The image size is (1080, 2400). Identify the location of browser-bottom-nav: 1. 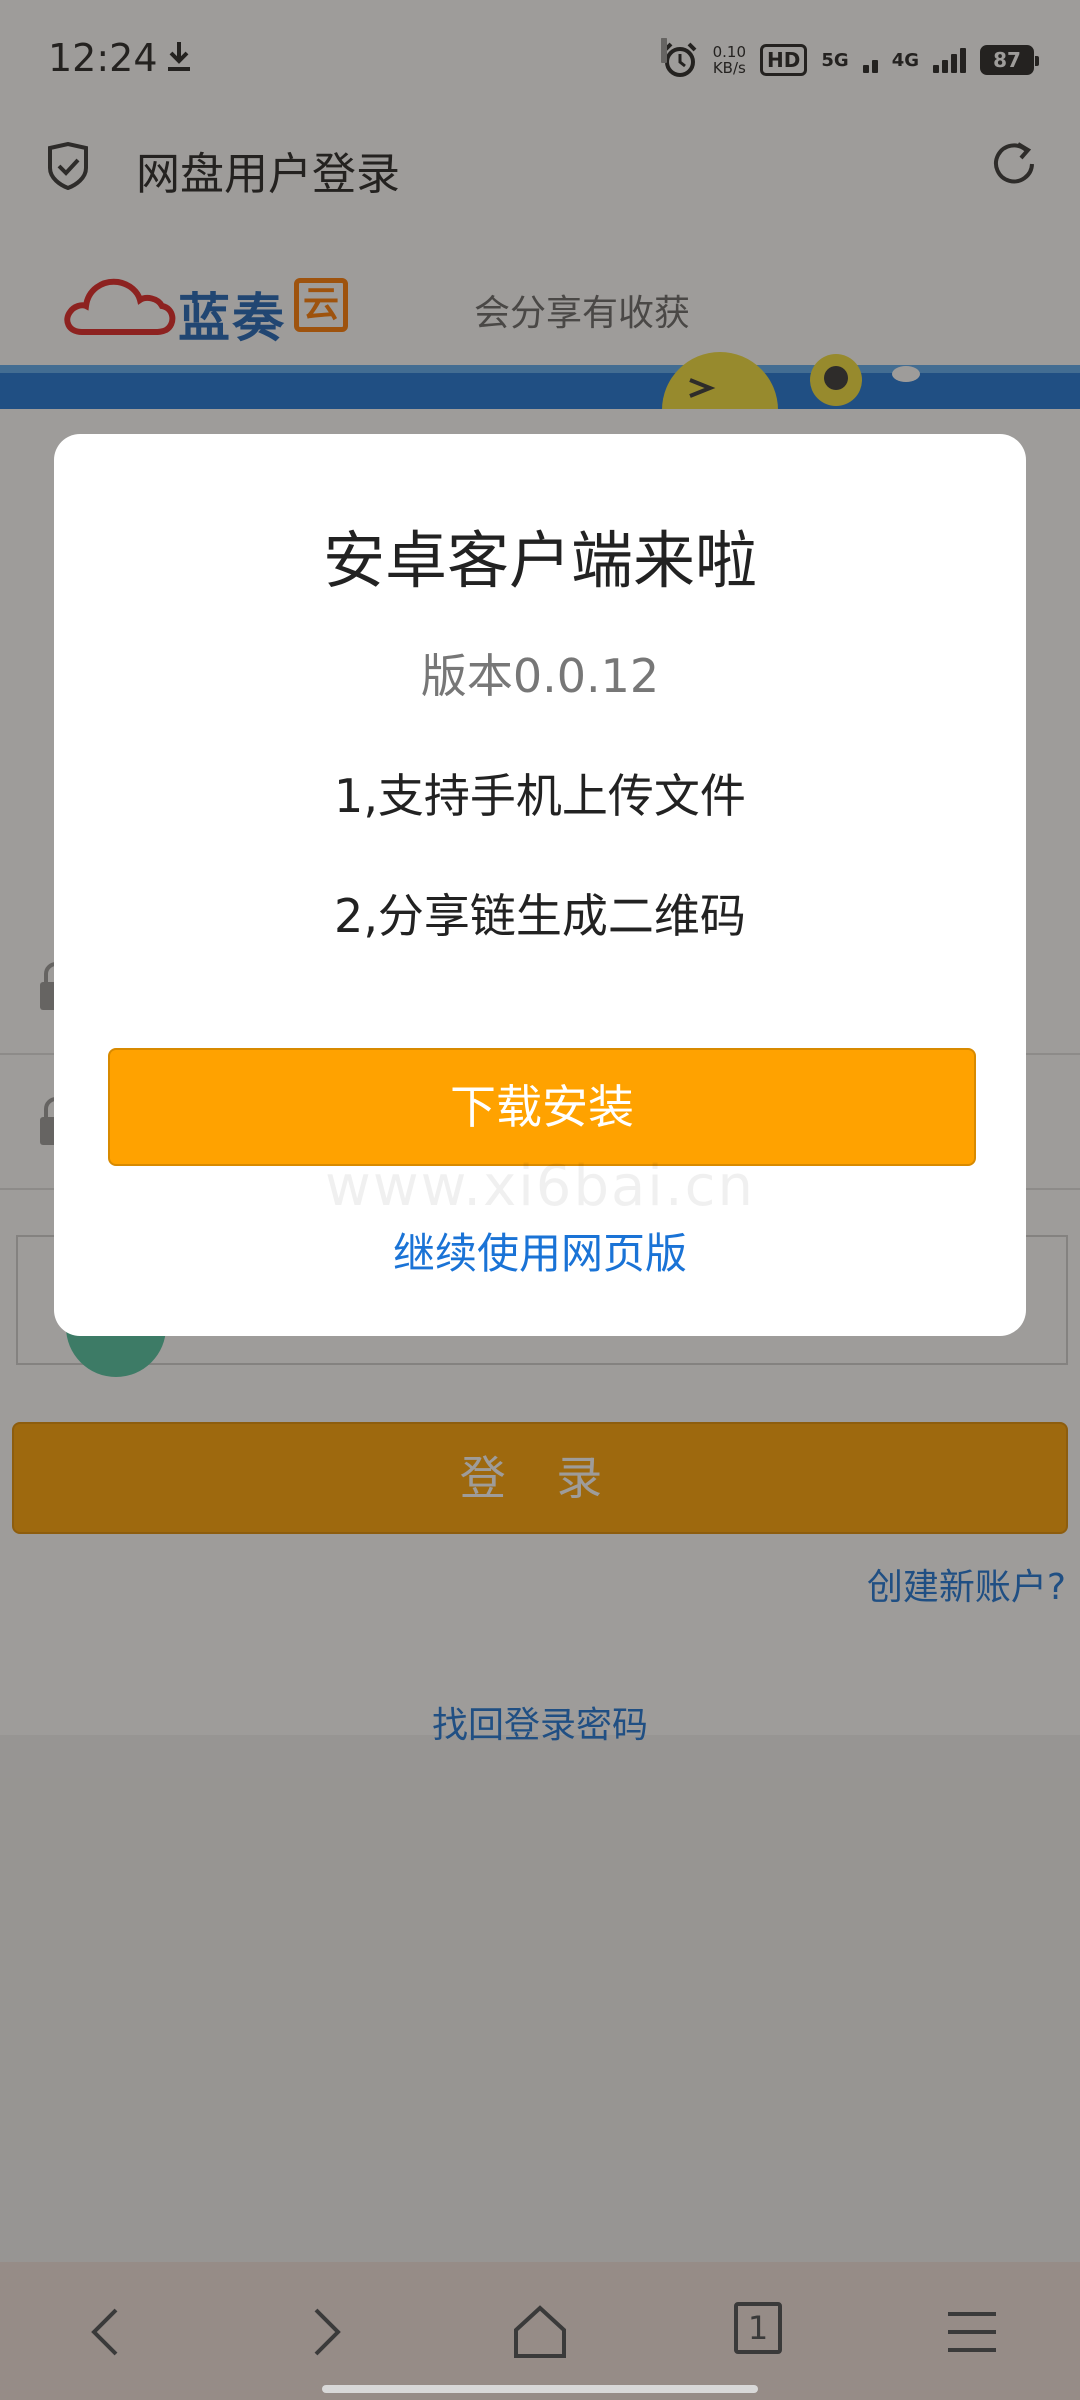
(540, 2331).